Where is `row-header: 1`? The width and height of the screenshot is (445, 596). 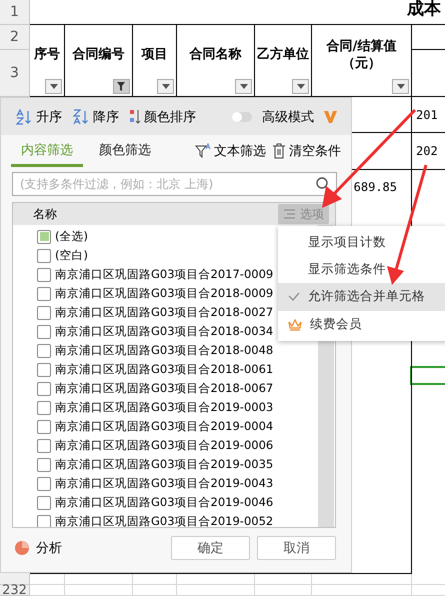
row-header: 1 is located at coordinates (15, 12).